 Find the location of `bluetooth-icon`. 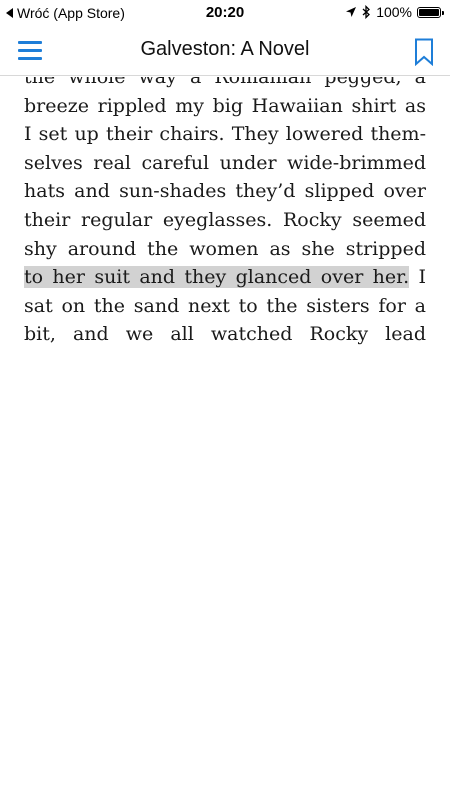

bluetooth-icon is located at coordinates (366, 12).